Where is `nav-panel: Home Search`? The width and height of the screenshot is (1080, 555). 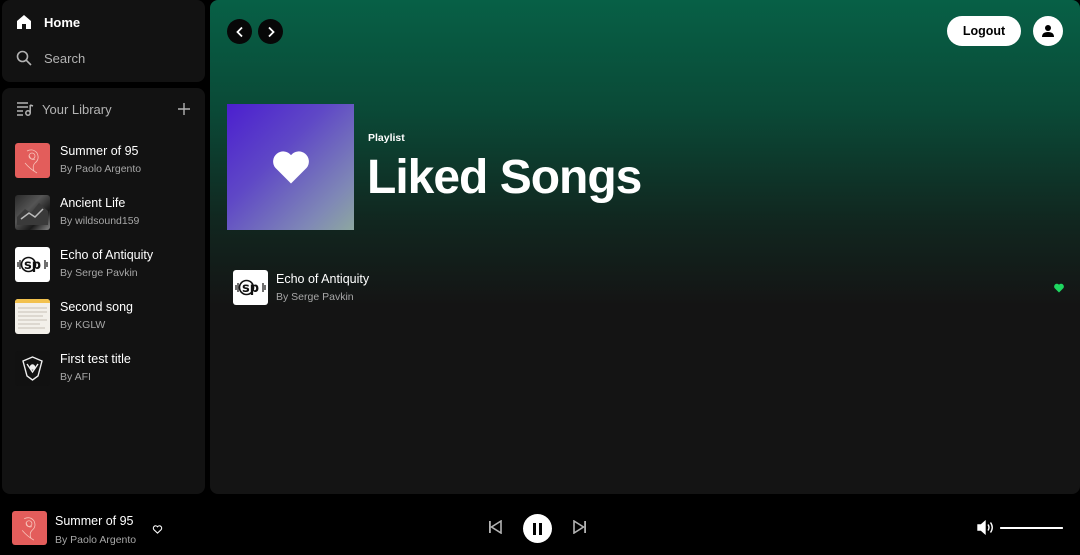 nav-panel: Home Search is located at coordinates (103, 41).